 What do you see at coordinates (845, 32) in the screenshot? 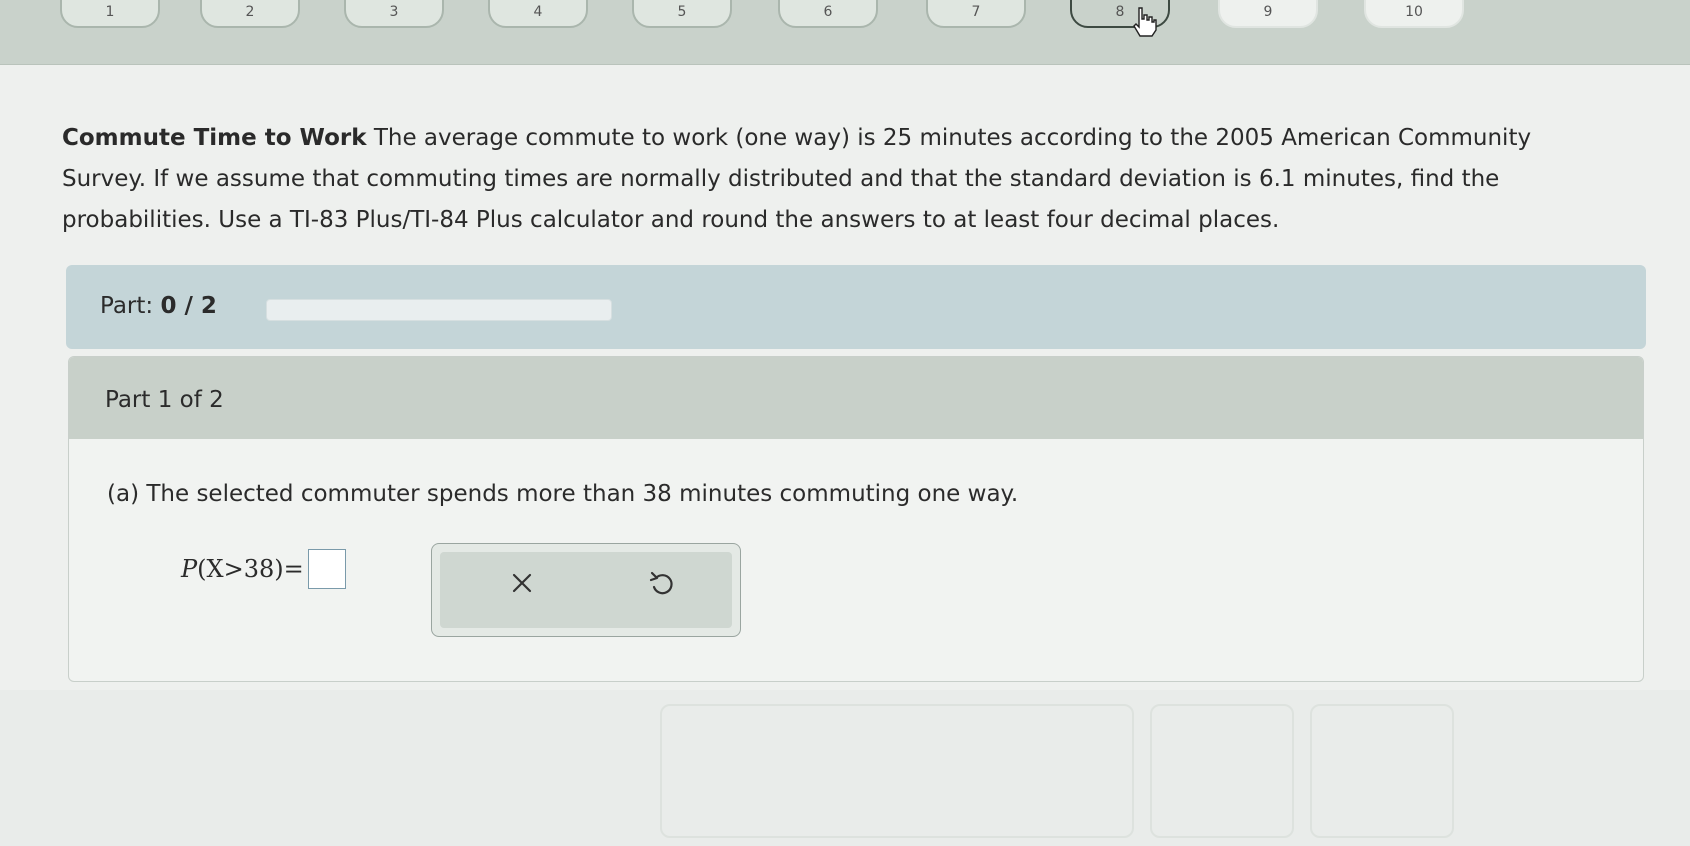
I see `question-nav-strip: 1 2 3 4 5 6 7 8 9 10` at bounding box center [845, 32].